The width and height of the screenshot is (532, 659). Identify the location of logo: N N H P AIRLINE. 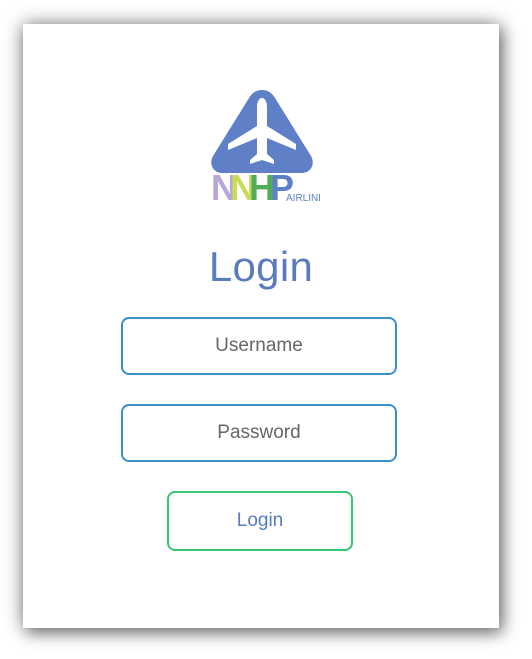
(262, 146).